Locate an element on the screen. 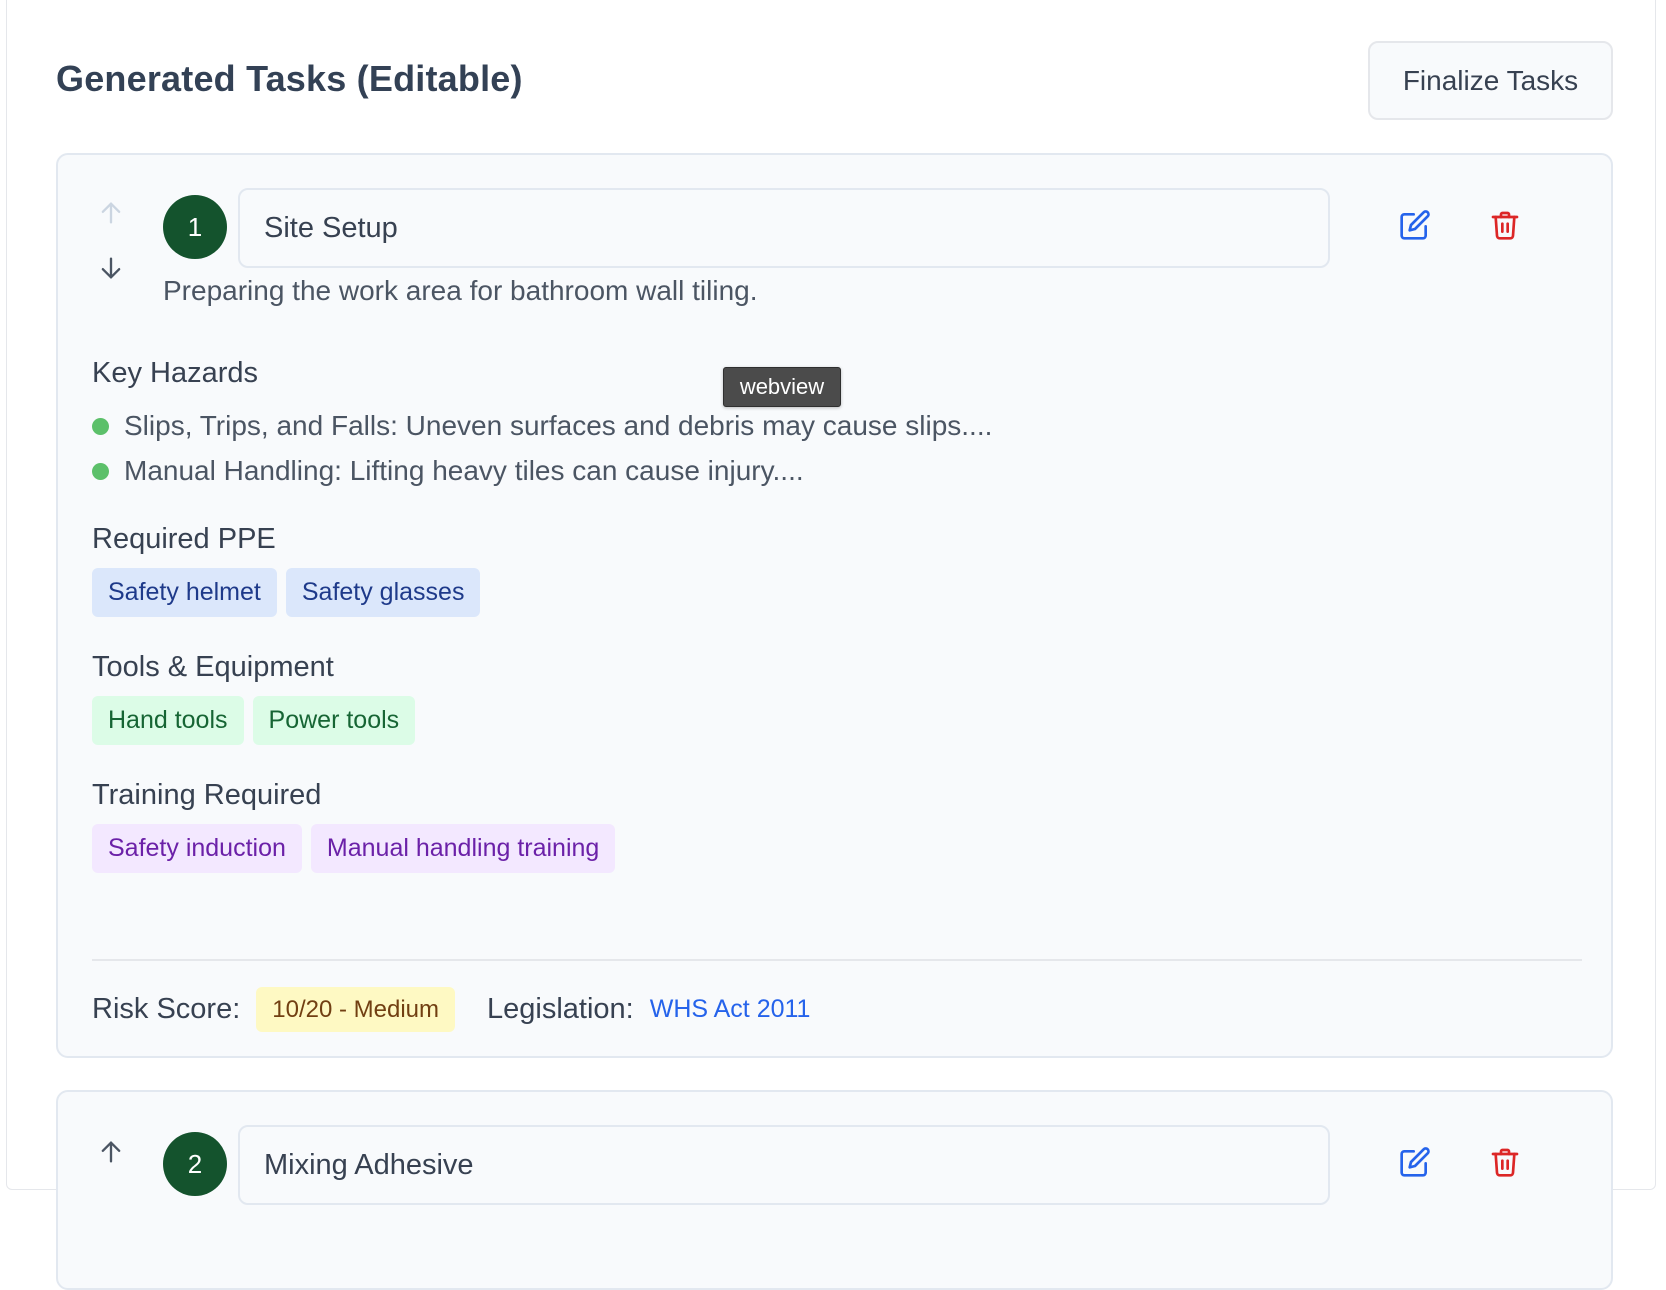 The height and width of the screenshot is (1290, 1666). divider is located at coordinates (837, 960).